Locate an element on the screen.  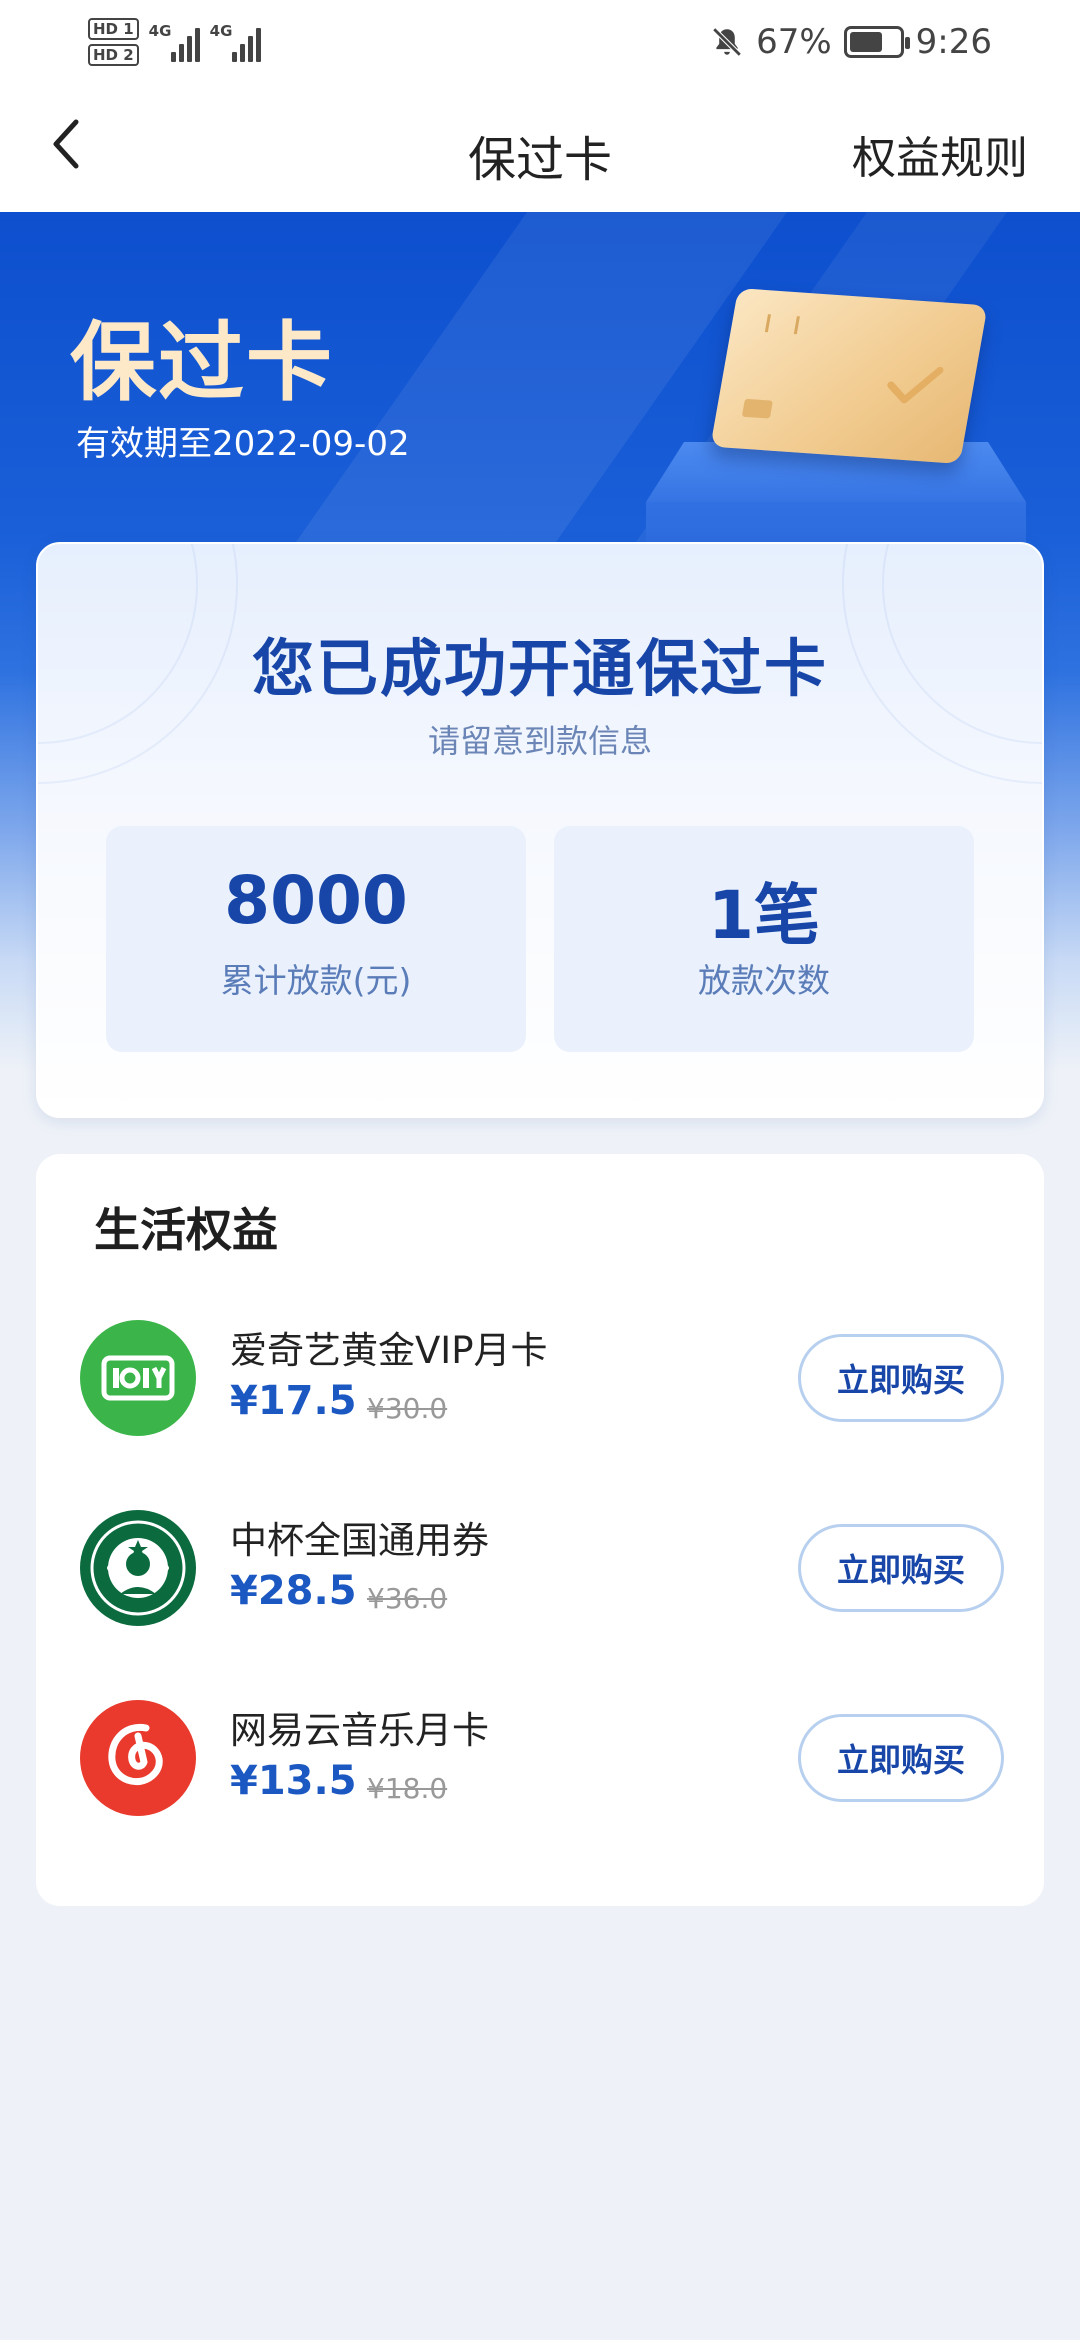
stat-total-loan: 8000 累计放款(元) is located at coordinates (316, 939).